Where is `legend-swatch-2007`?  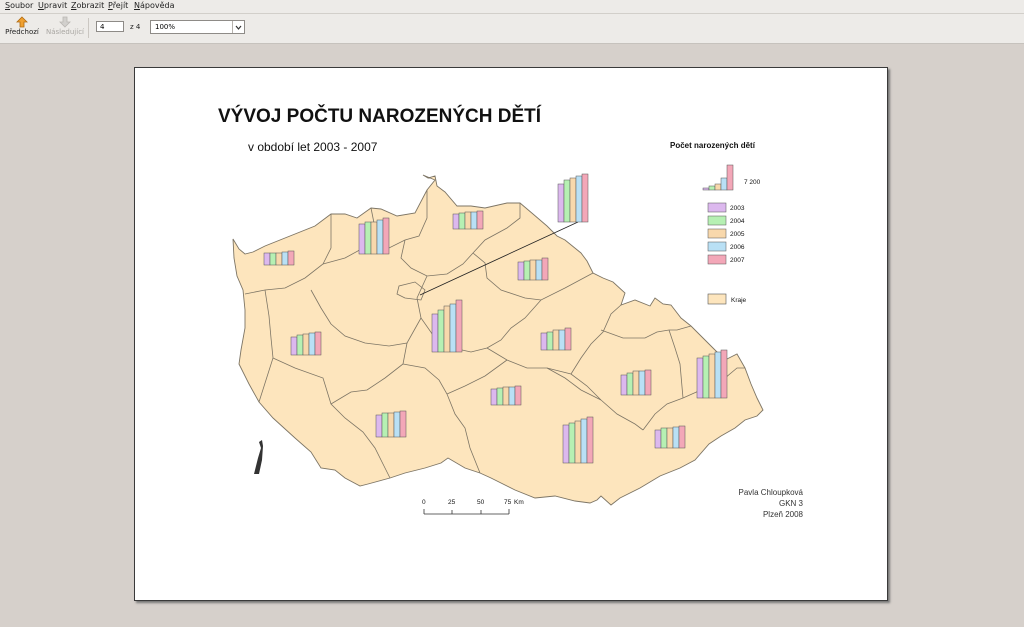
legend-swatch-2007 is located at coordinates (717, 259).